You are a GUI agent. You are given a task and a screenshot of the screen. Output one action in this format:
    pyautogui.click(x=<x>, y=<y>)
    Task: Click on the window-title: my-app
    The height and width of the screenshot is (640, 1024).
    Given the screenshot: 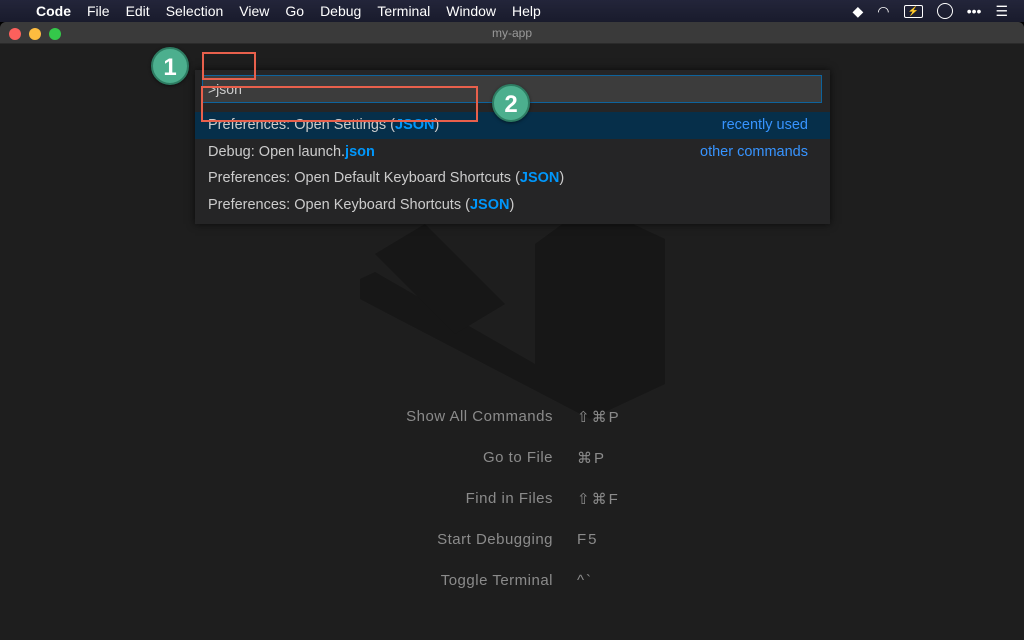 What is the action you would take?
    pyautogui.click(x=511, y=33)
    